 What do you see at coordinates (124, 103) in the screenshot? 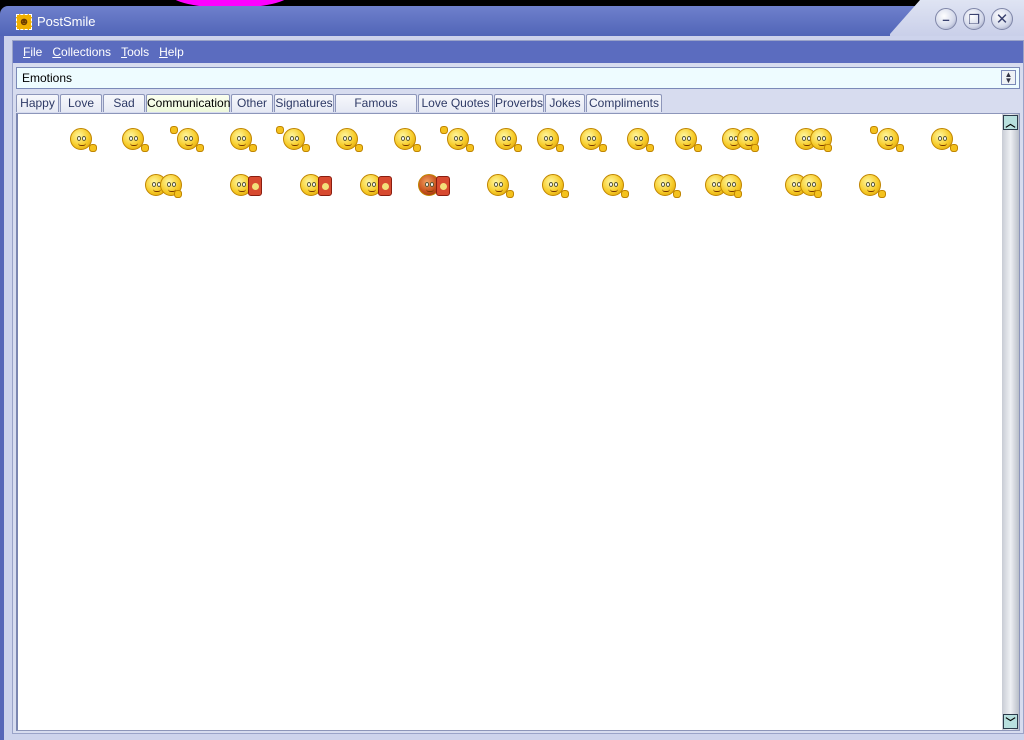
I see `tab-sad: Sad` at bounding box center [124, 103].